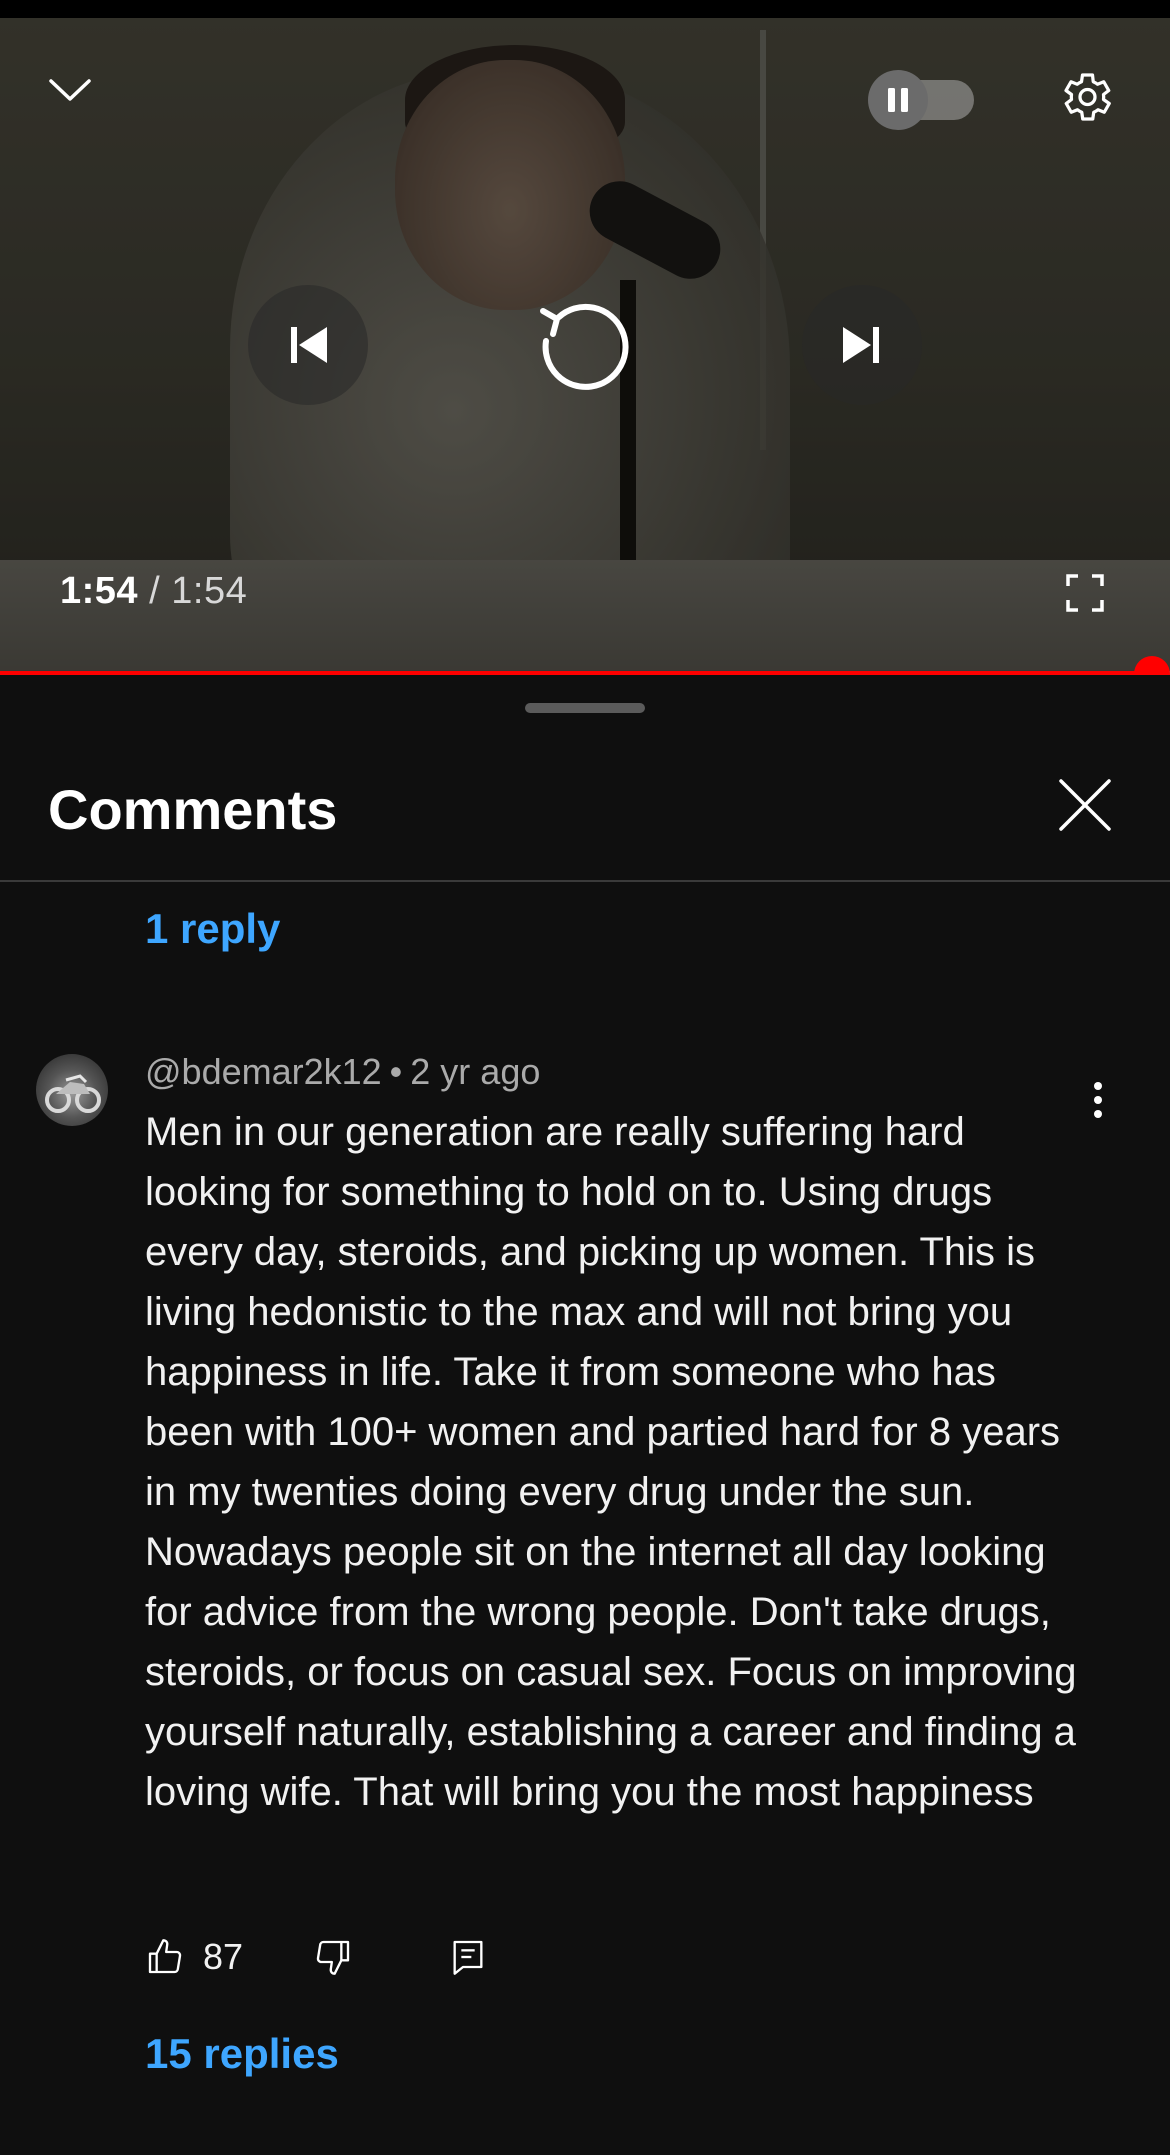 The width and height of the screenshot is (1170, 2155). I want to click on collapse-button, so click(70, 90).